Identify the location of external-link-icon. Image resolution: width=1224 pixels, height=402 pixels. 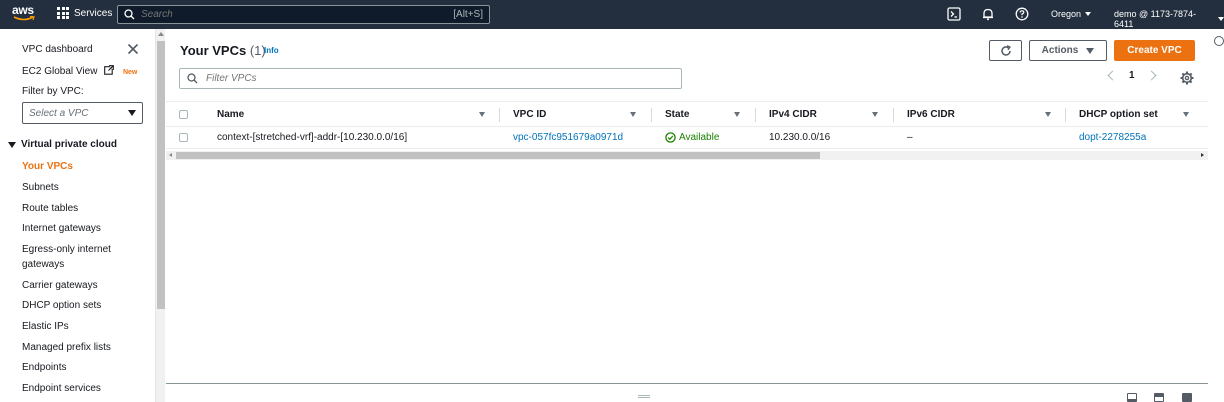
(109, 70).